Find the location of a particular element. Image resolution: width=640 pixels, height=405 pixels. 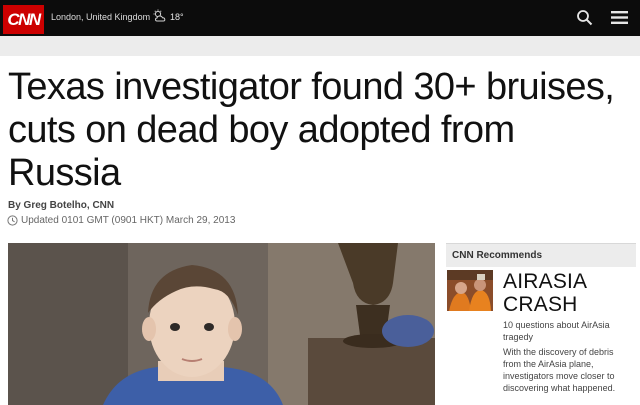

cnn-logo: CNN is located at coordinates (23, 19).